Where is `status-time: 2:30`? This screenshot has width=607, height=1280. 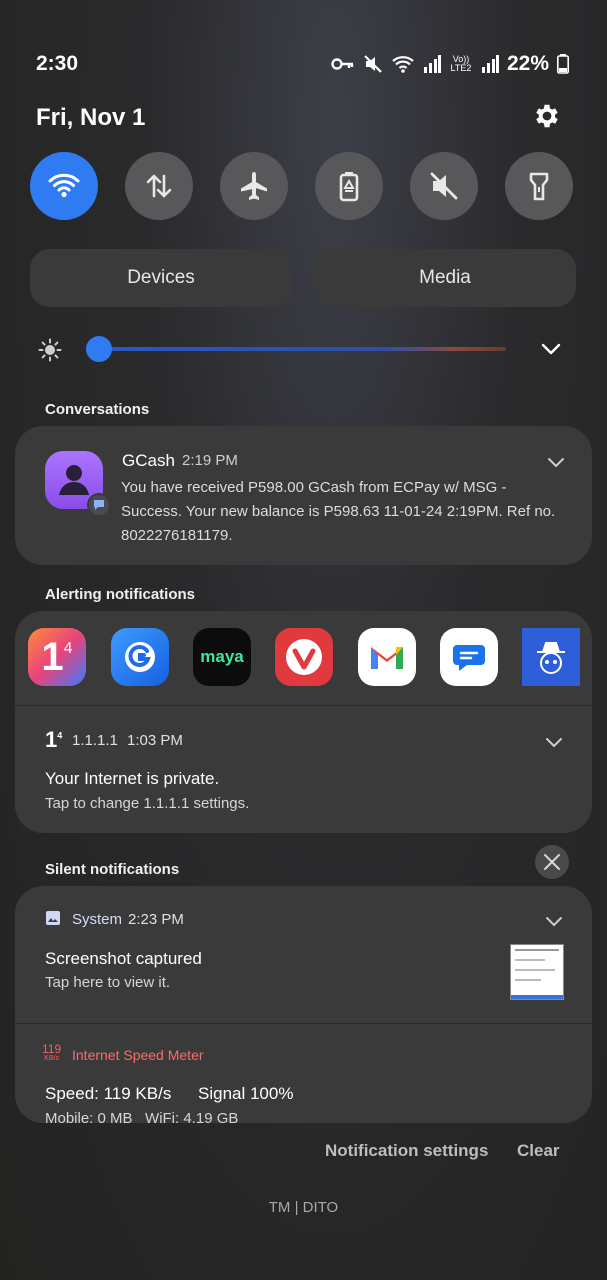
status-time: 2:30 is located at coordinates (57, 63).